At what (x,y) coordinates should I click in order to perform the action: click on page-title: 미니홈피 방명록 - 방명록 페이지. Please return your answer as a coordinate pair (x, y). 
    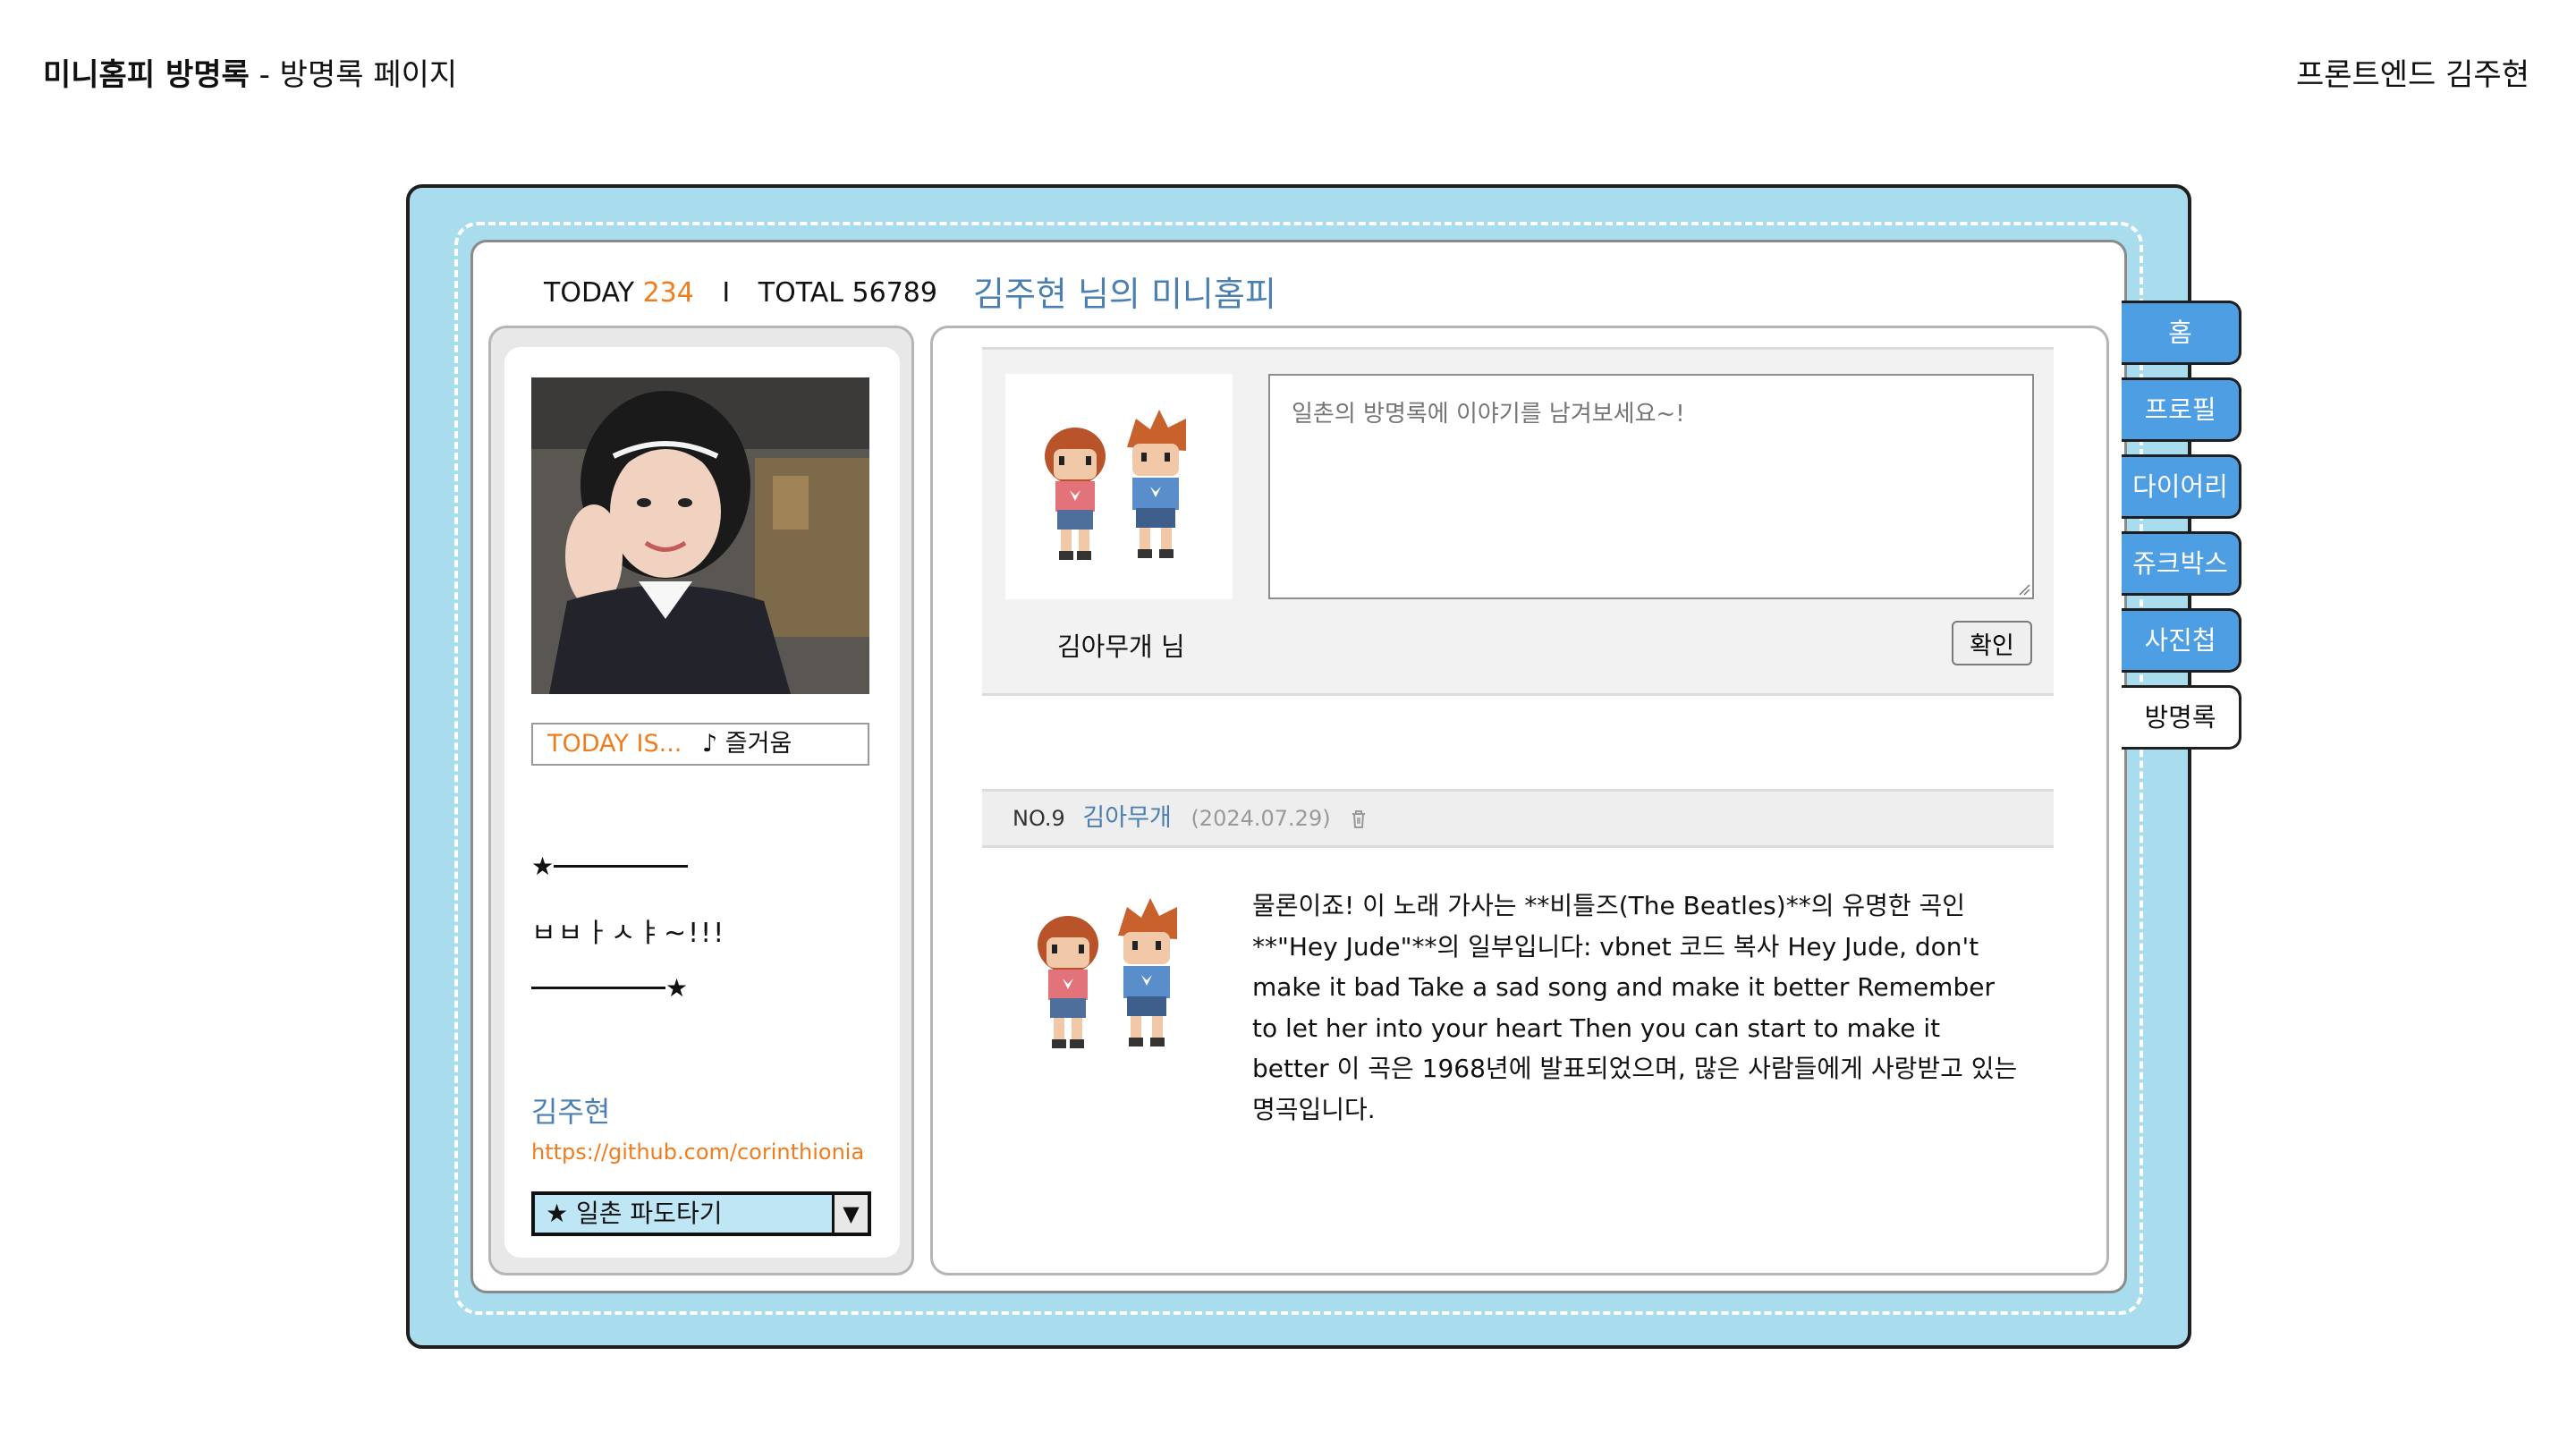
    Looking at the image, I should click on (250, 72).